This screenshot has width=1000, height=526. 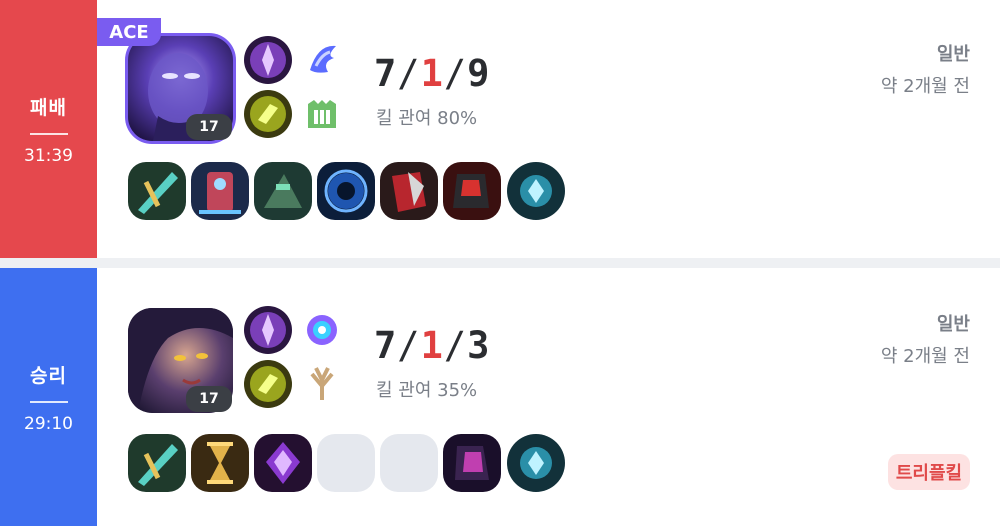 I want to click on item-slot-4-empty, so click(x=346, y=463).